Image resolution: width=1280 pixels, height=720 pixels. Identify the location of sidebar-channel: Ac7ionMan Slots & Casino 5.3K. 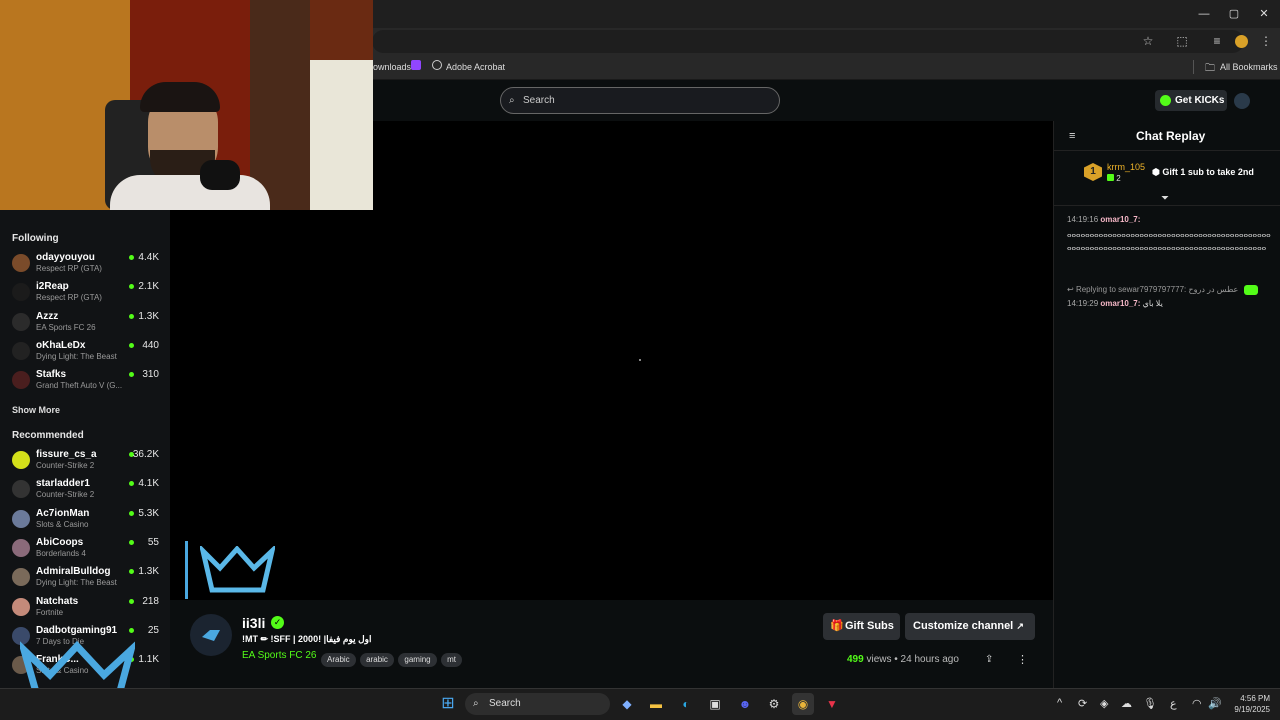
(87, 520).